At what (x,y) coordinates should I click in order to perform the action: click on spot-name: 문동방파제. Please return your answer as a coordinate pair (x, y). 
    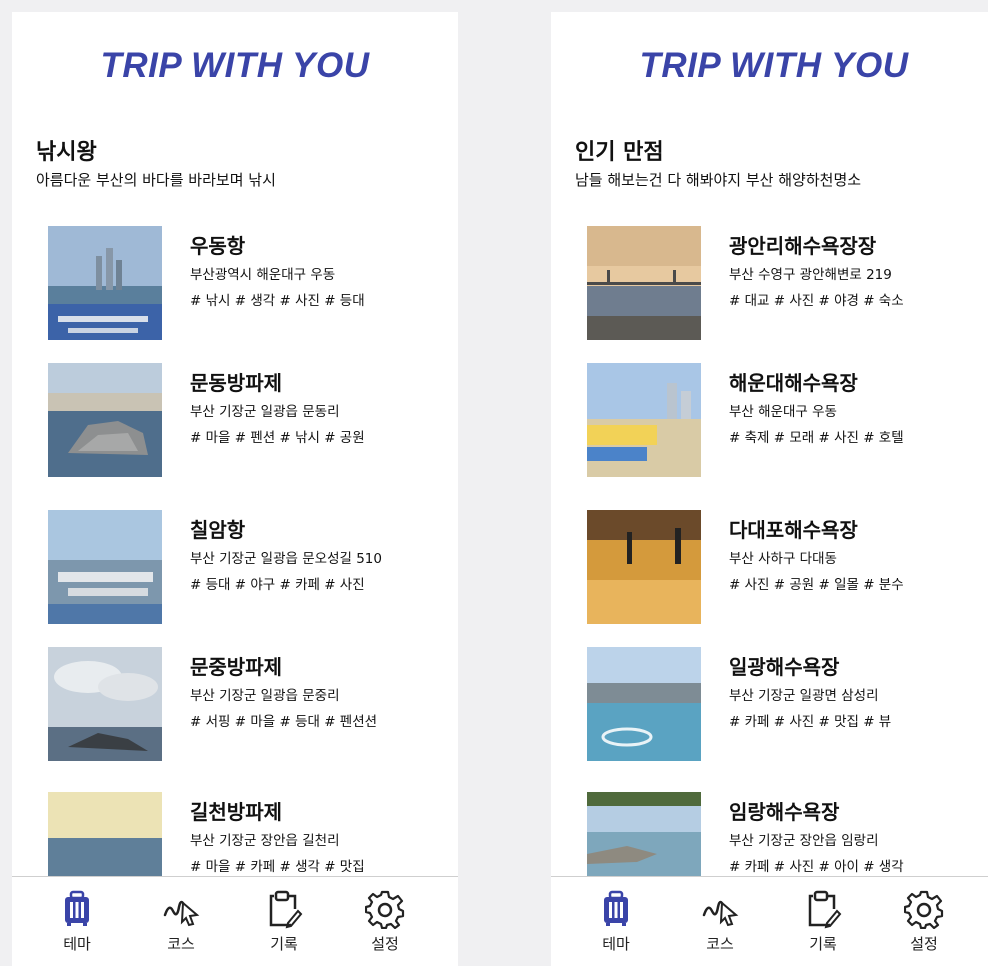
    Looking at the image, I should click on (236, 383).